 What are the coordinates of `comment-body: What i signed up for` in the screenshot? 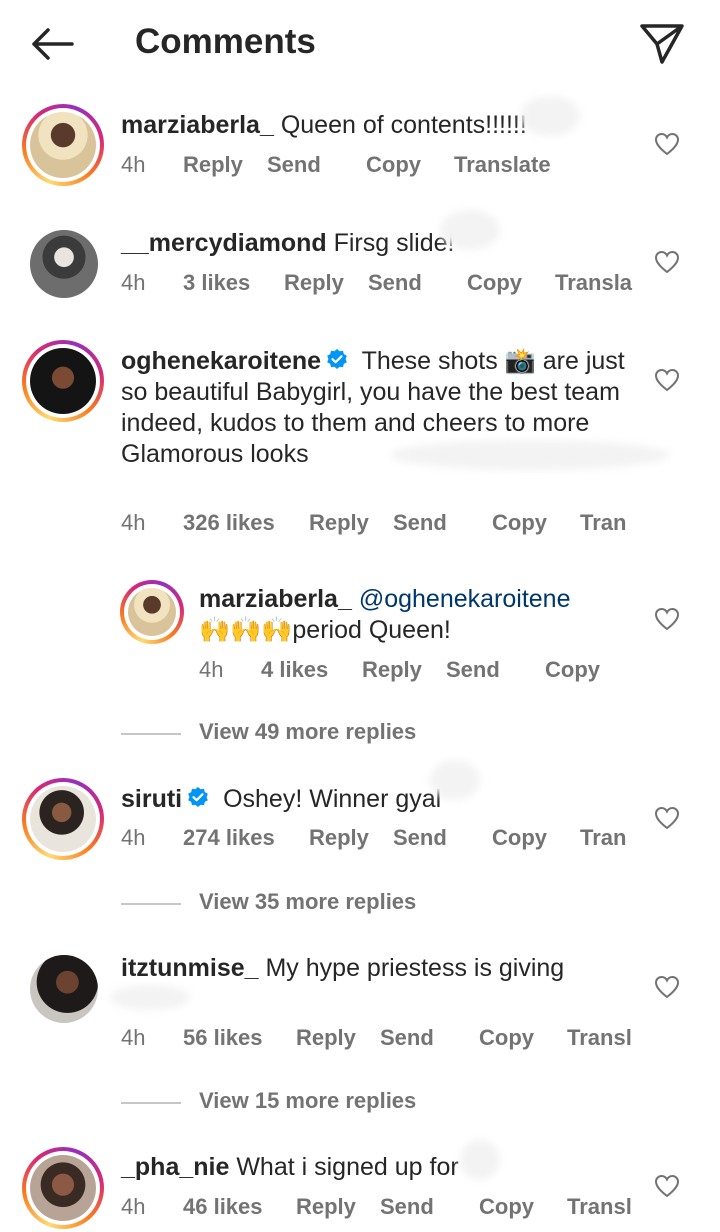 It's located at (347, 1167).